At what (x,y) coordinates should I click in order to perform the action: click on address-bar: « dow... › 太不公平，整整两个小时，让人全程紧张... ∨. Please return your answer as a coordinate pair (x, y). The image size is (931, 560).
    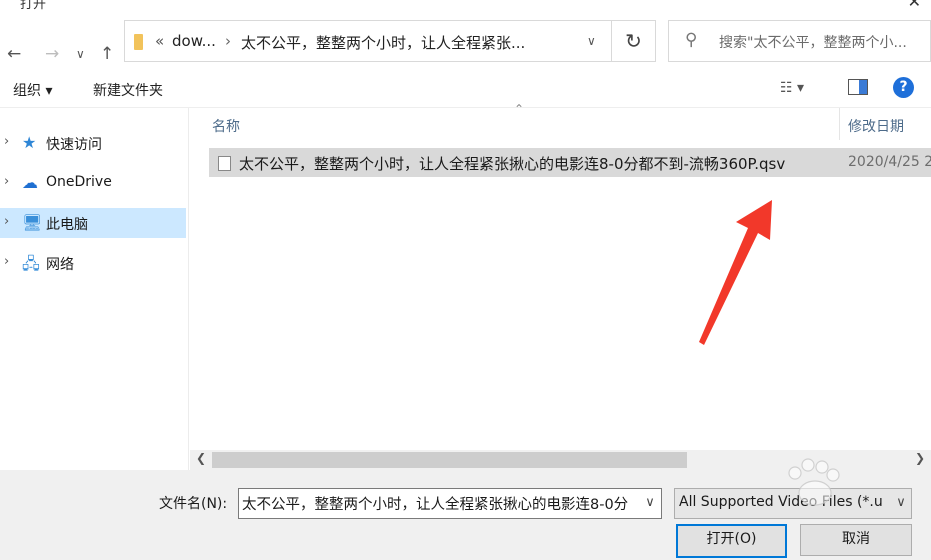
    Looking at the image, I should click on (368, 41).